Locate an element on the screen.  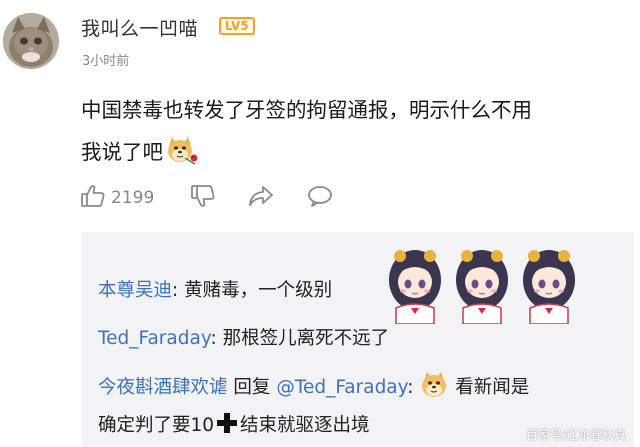
reply-text: 确定判了要10 is located at coordinates (156, 425).